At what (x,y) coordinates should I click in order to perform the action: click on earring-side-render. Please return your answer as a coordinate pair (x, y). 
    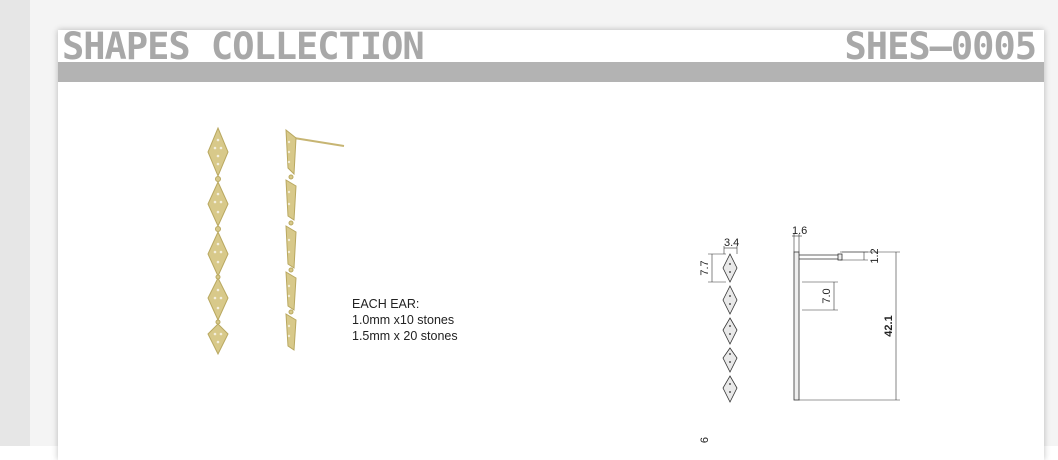
    Looking at the image, I should click on (315, 239).